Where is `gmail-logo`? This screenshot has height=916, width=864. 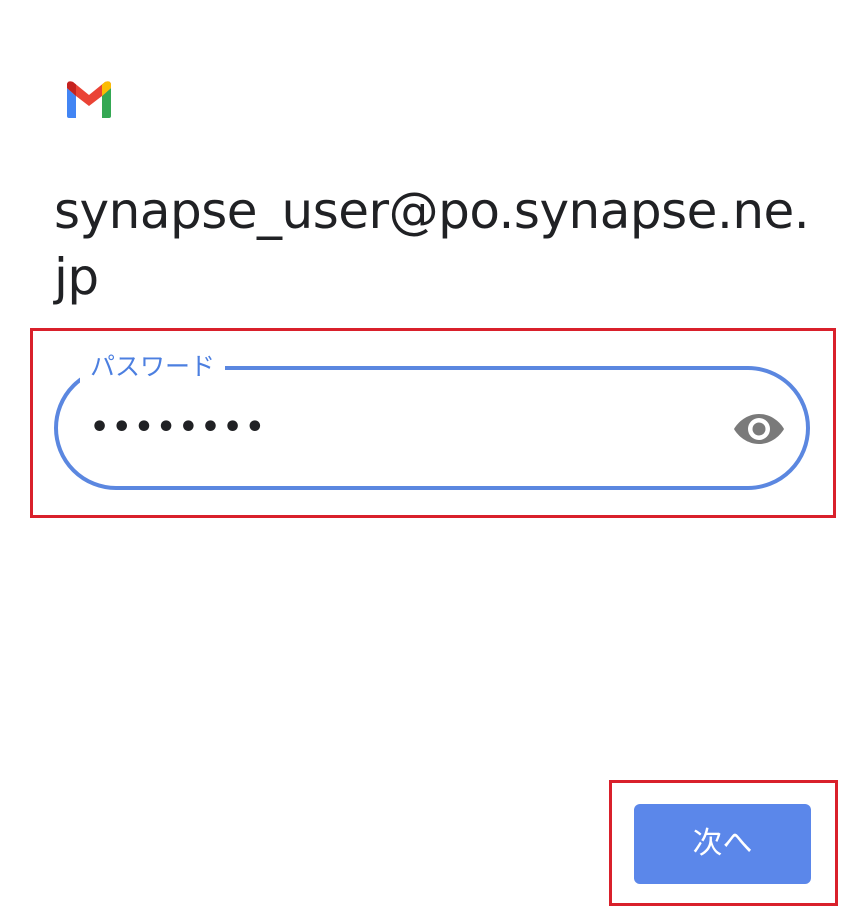
gmail-logo is located at coordinates (89, 99).